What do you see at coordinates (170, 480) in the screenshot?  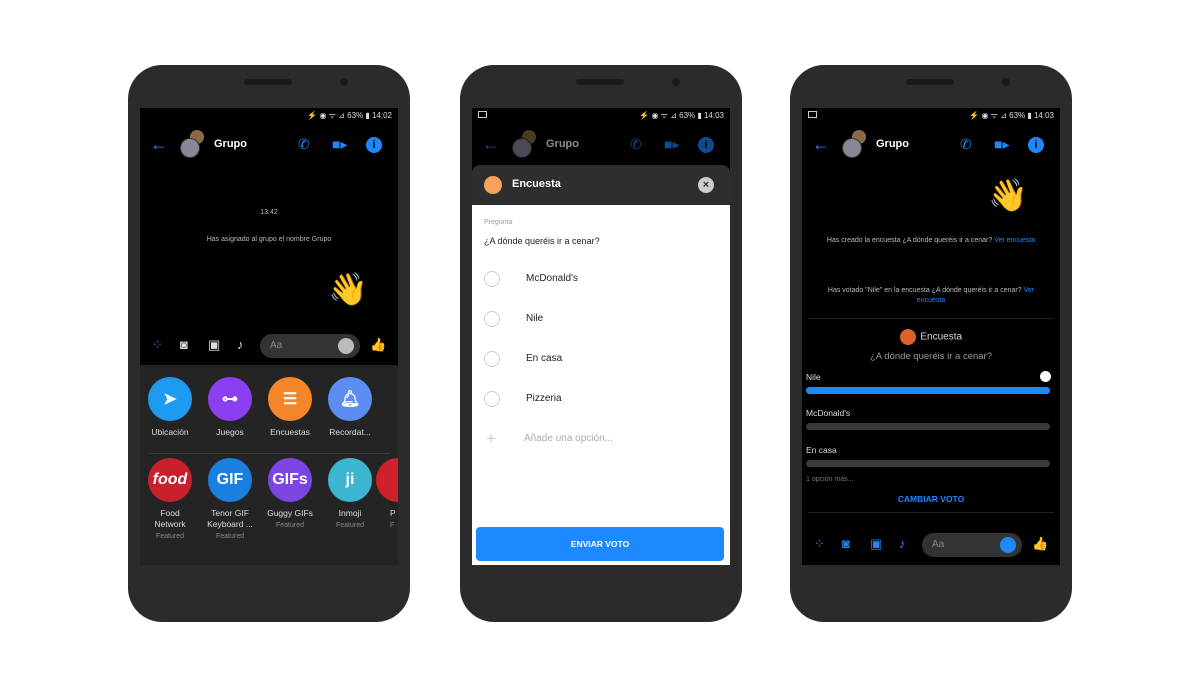 I see `food-network-logo: food` at bounding box center [170, 480].